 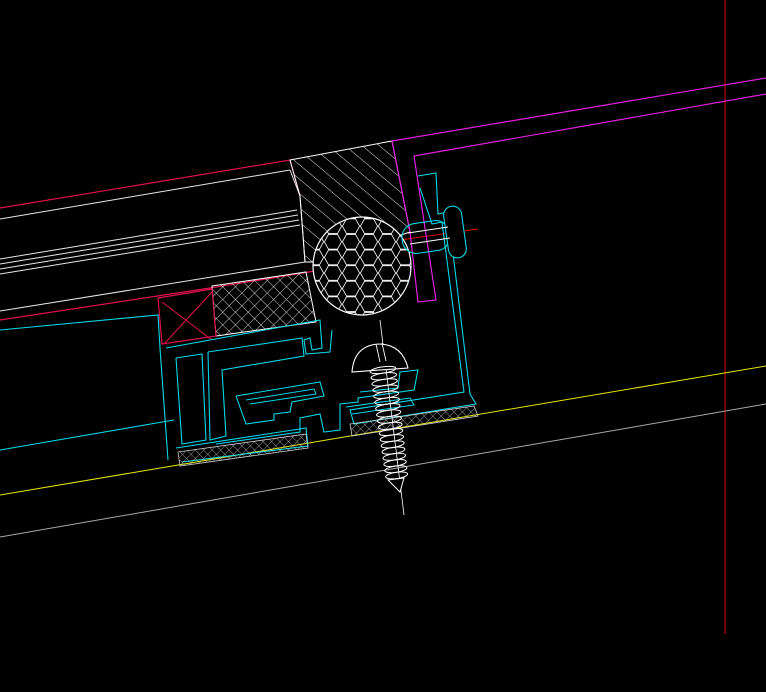 I want to click on frame-arm-outer, so click(x=84, y=387).